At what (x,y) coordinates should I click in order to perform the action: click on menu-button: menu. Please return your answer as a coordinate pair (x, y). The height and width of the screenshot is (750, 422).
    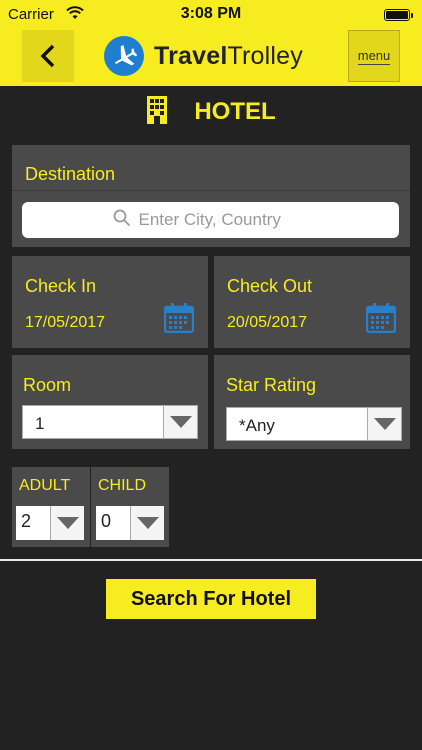
    Looking at the image, I should click on (374, 56).